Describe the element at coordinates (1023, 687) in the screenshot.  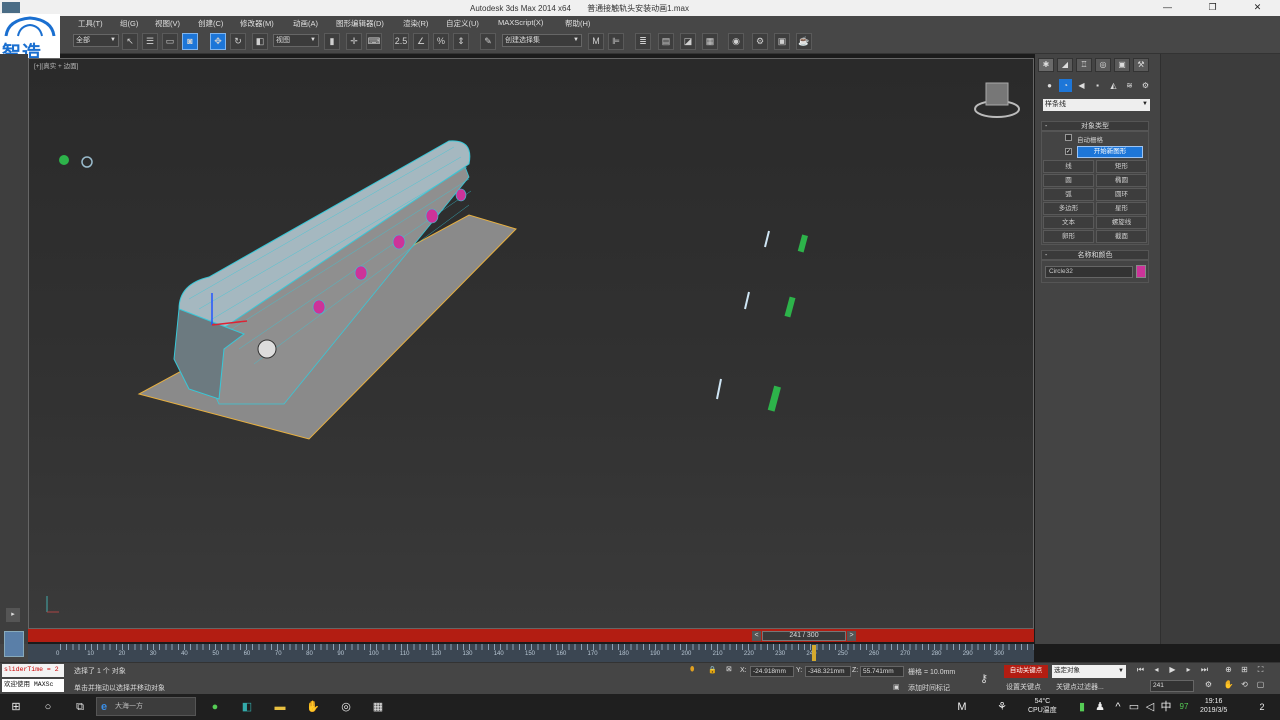
I see `set-key-button: 设置关键点` at that location.